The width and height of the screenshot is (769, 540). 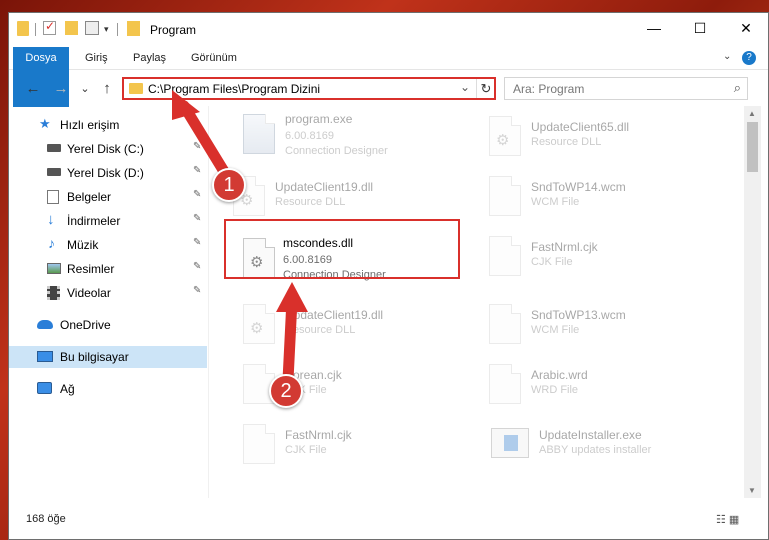 I want to click on sidebar-item-music: ♪ Müzik ✎, so click(x=108, y=245).